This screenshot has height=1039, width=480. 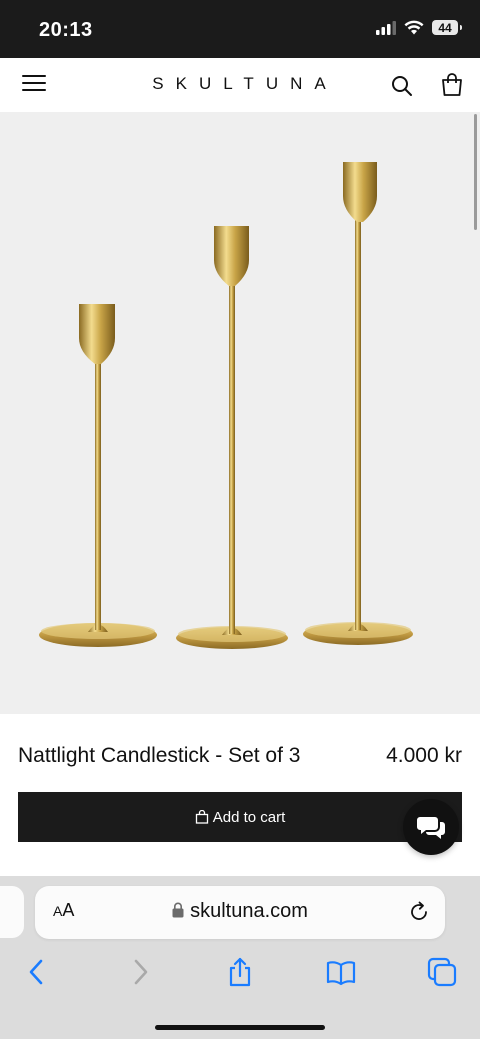 I want to click on chat-bubbles-icon, so click(x=431, y=828).